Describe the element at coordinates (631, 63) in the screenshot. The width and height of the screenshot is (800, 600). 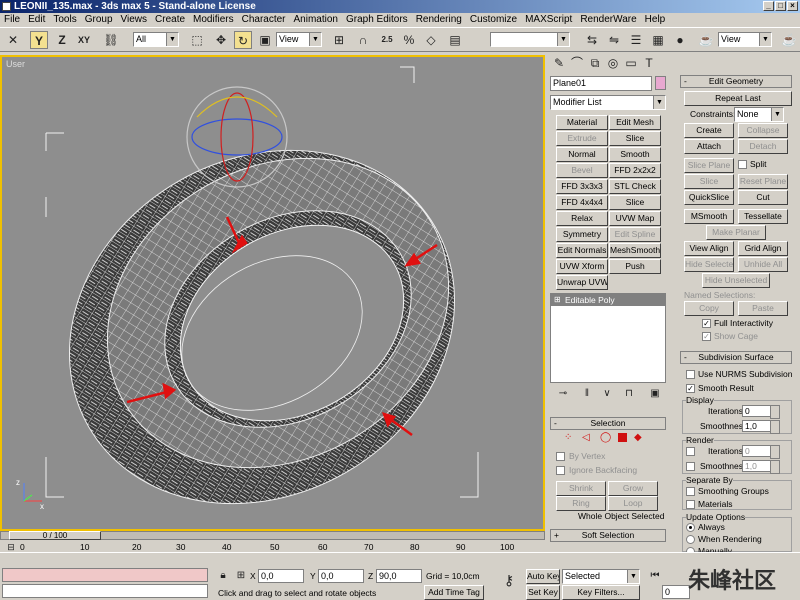
I see `display-tab-icon: ▭` at that location.